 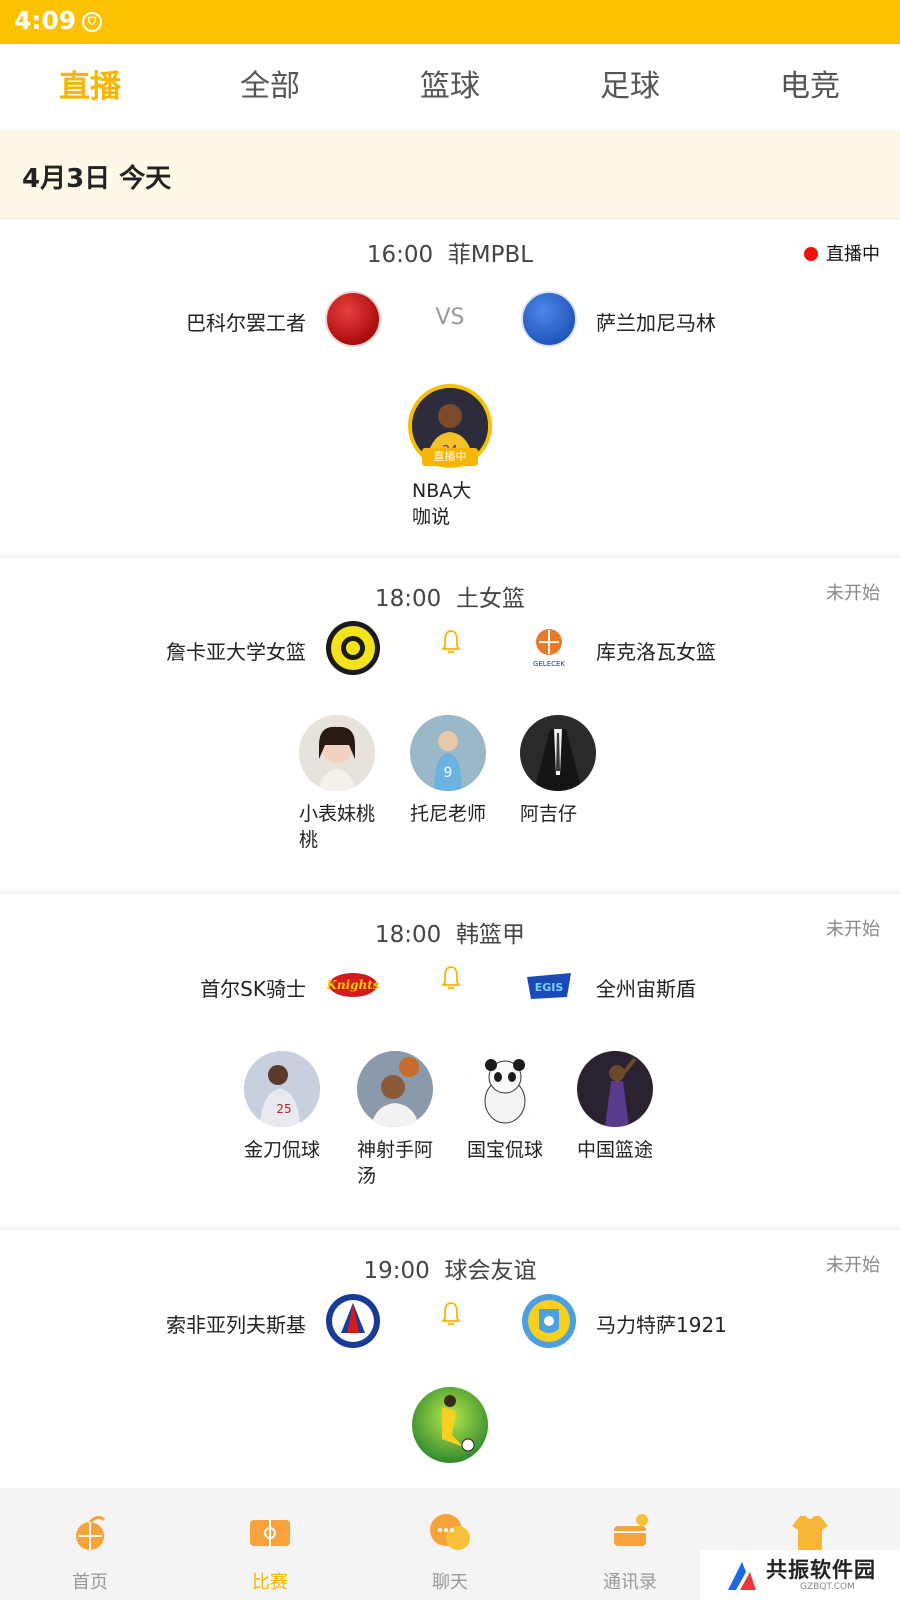 What do you see at coordinates (549, 648) in the screenshot?
I see `away-team-logo: GELECEK` at bounding box center [549, 648].